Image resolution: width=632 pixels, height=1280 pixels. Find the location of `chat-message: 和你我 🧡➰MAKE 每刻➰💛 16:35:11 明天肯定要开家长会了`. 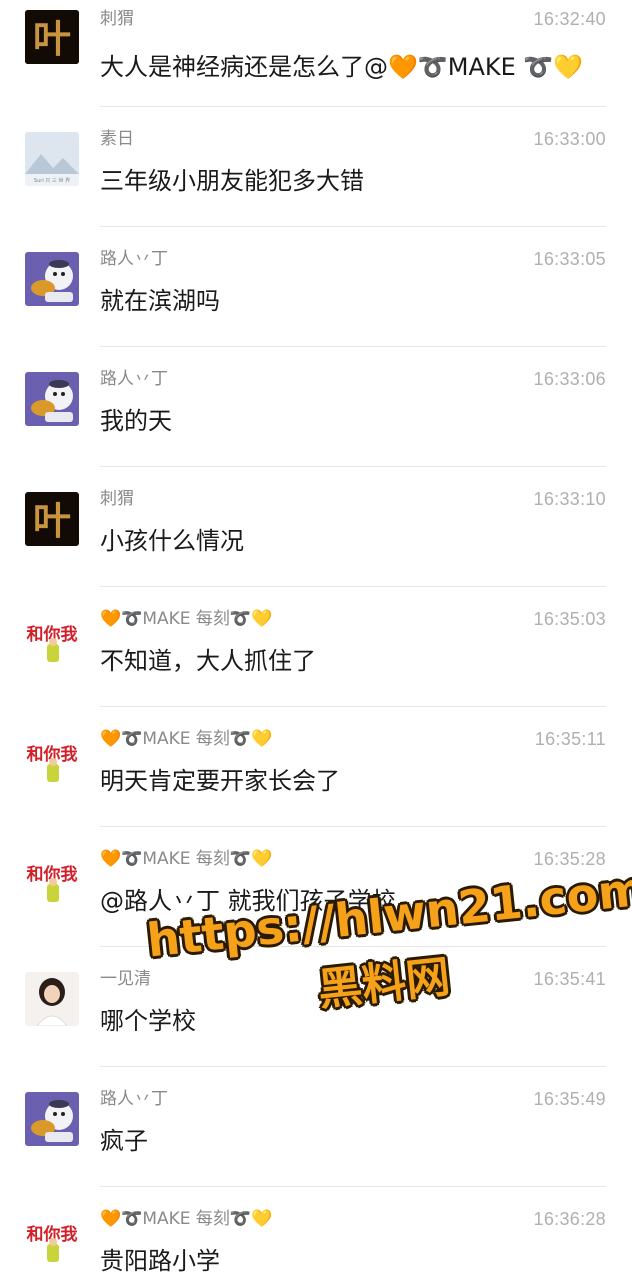

chat-message: 和你我 🧡➰MAKE 每刻➰💛 16:35:11 明天肯定要开家长会了 is located at coordinates (316, 780).